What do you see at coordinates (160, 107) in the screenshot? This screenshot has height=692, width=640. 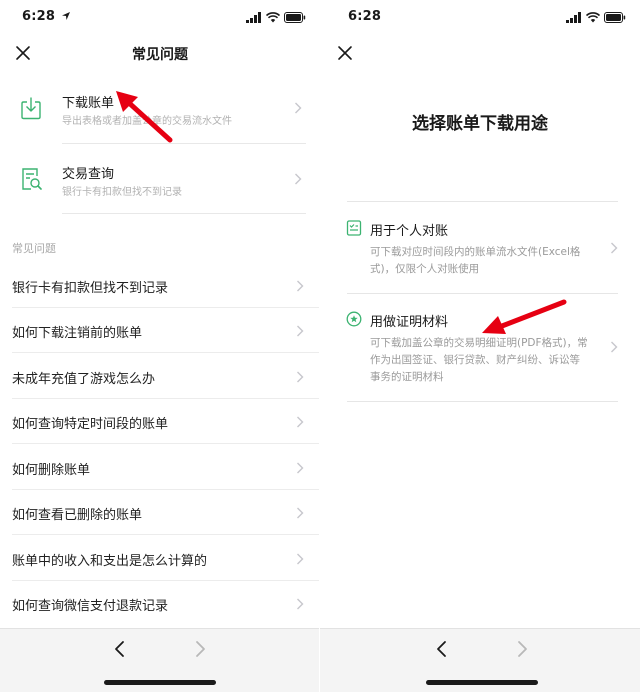 I see `download-bill-row: 下载账单 导出表格或者加盖公章的交易流水文件` at bounding box center [160, 107].